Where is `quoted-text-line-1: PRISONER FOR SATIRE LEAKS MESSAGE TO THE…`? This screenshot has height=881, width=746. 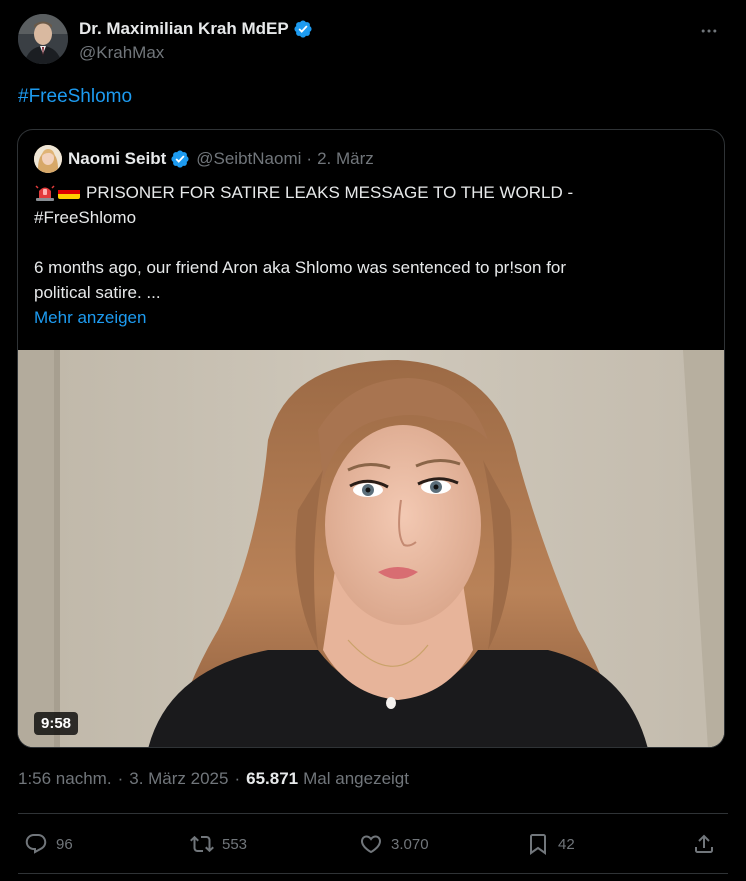 quoted-text-line-1: PRISONER FOR SATIRE LEAKS MESSAGE TO THE… is located at coordinates (330, 192).